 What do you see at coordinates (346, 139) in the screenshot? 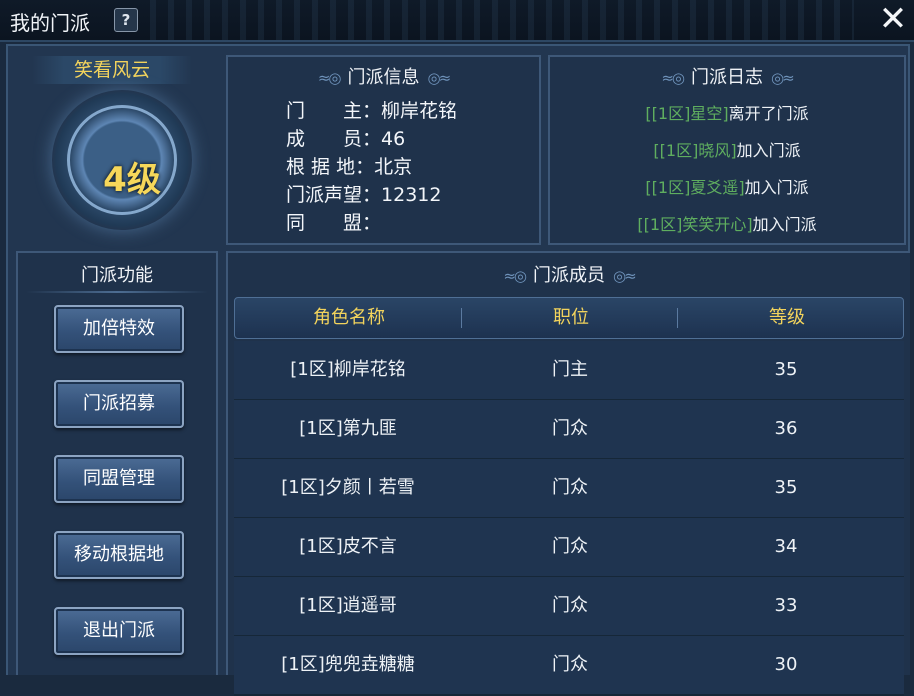
I see `info-row-members: 成 员：46` at bounding box center [346, 139].